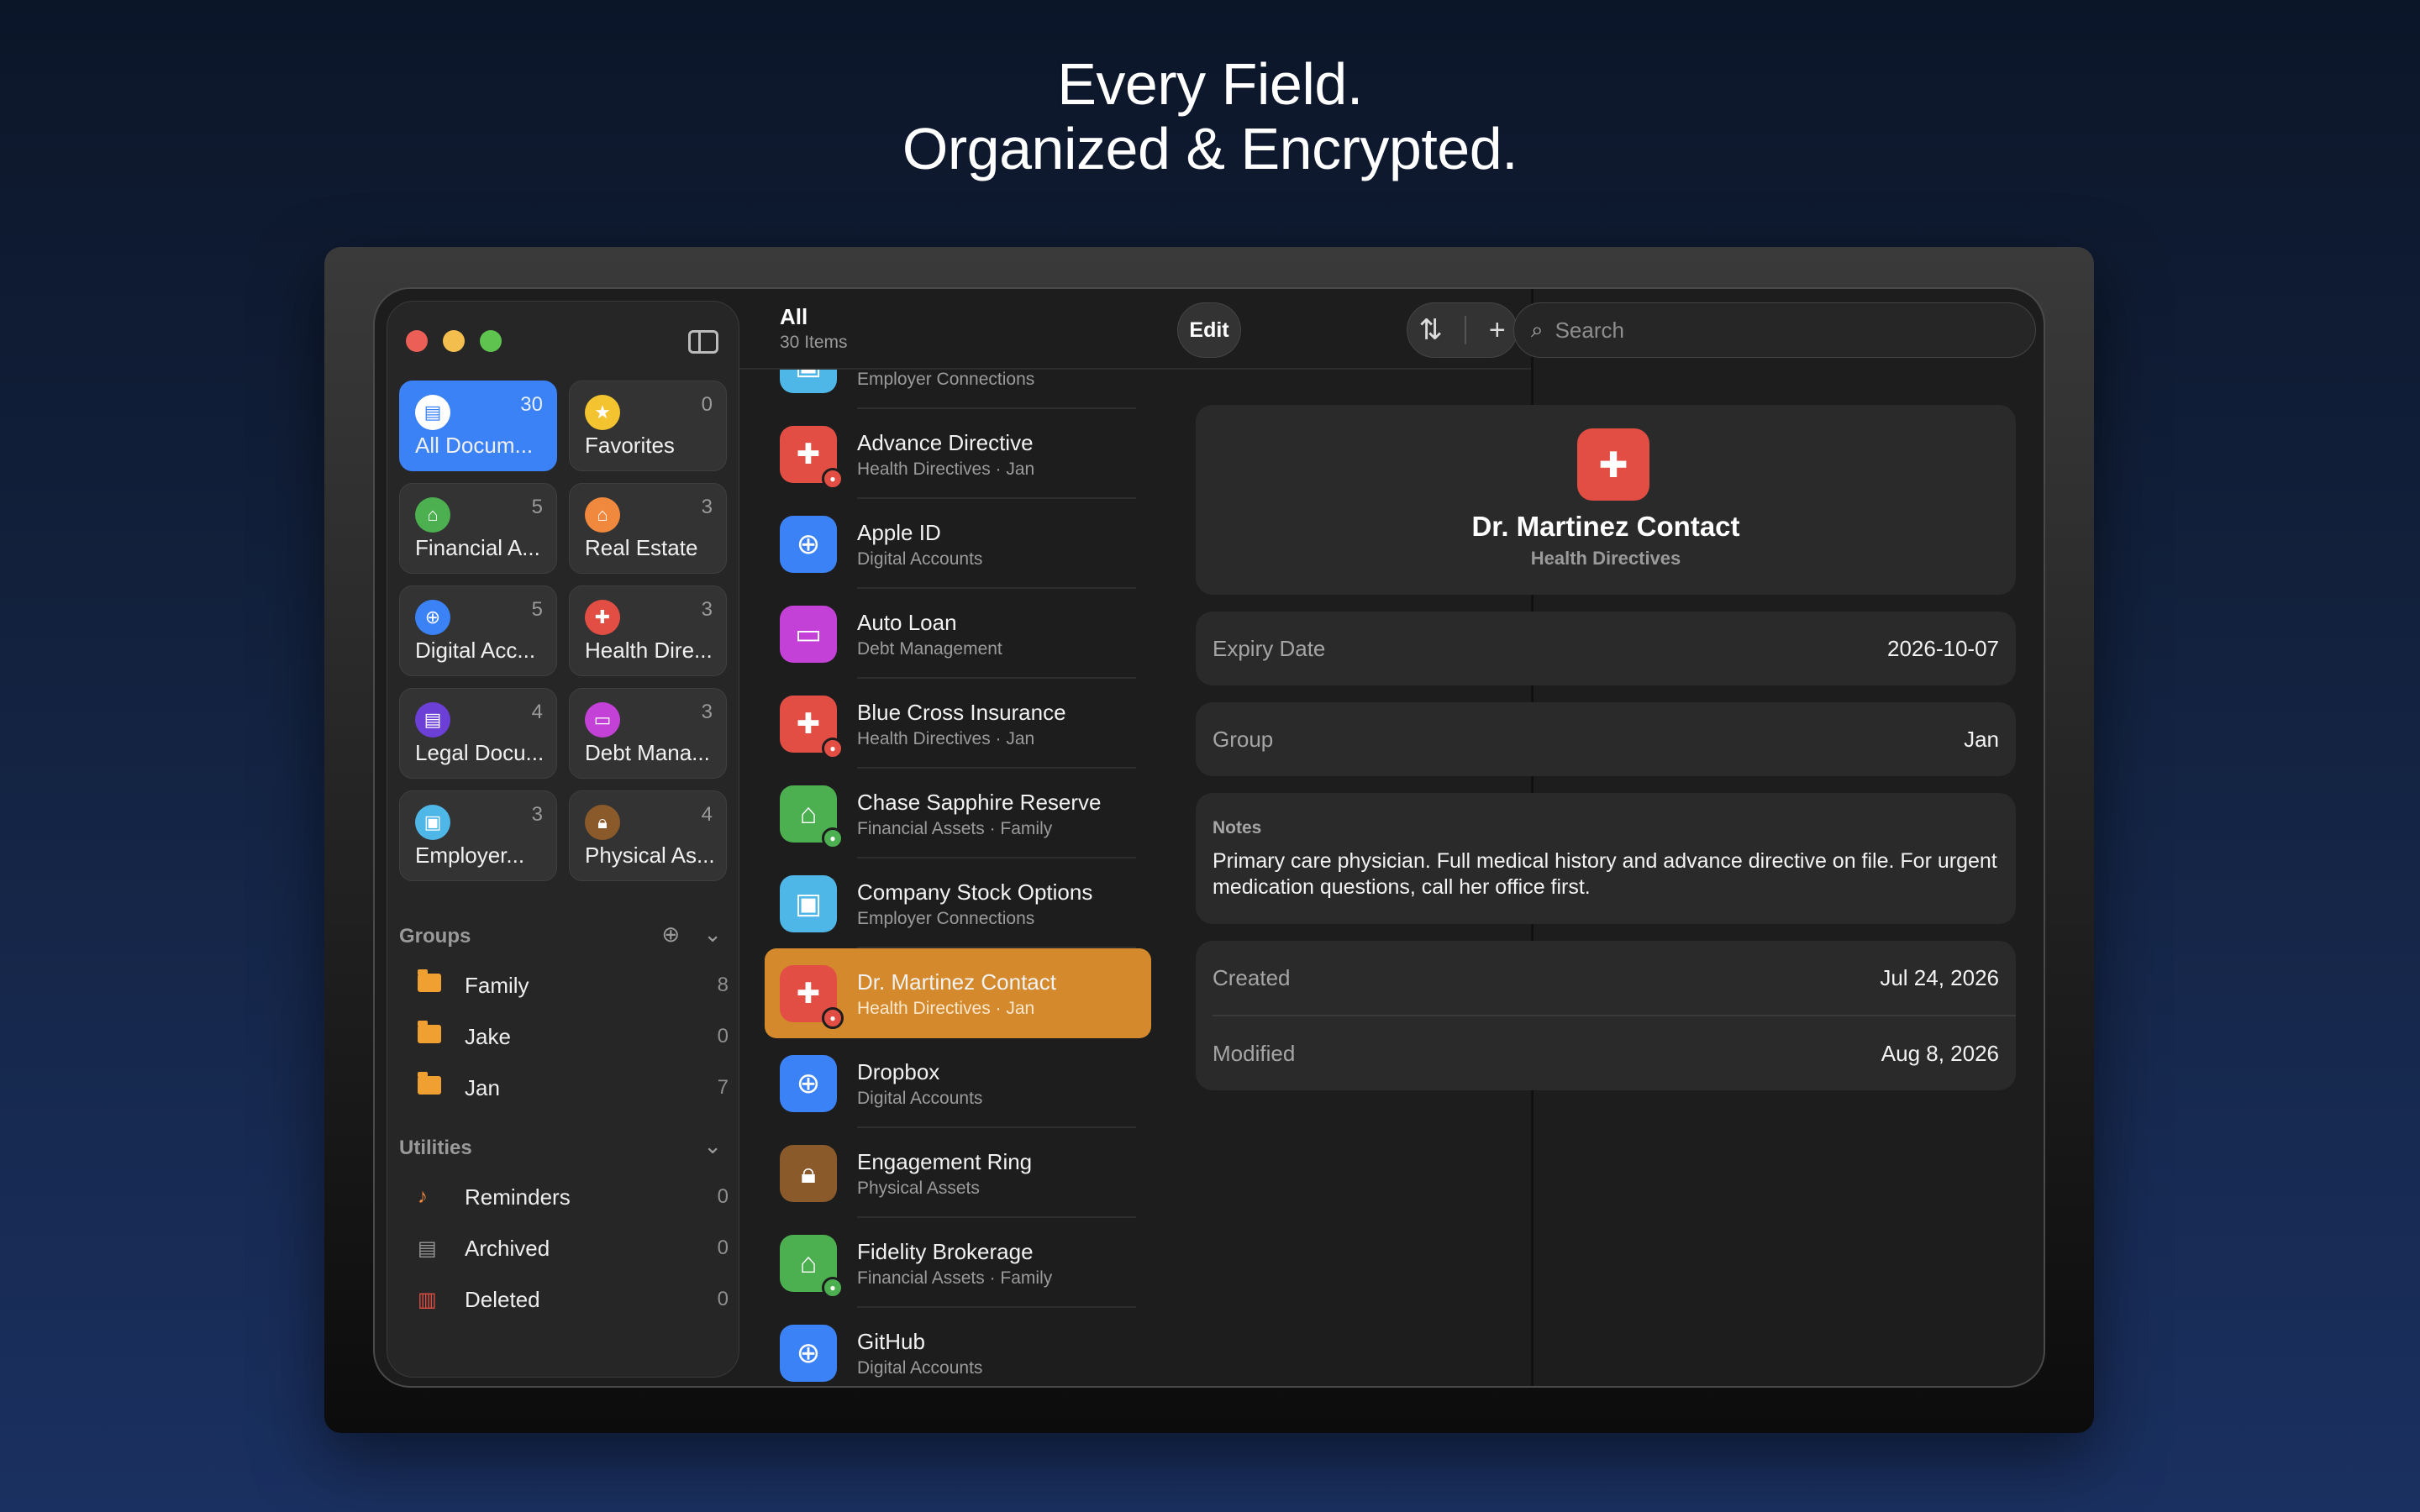 This screenshot has height=1512, width=2420. What do you see at coordinates (671, 934) in the screenshot?
I see `add-group-icon: ⊕` at bounding box center [671, 934].